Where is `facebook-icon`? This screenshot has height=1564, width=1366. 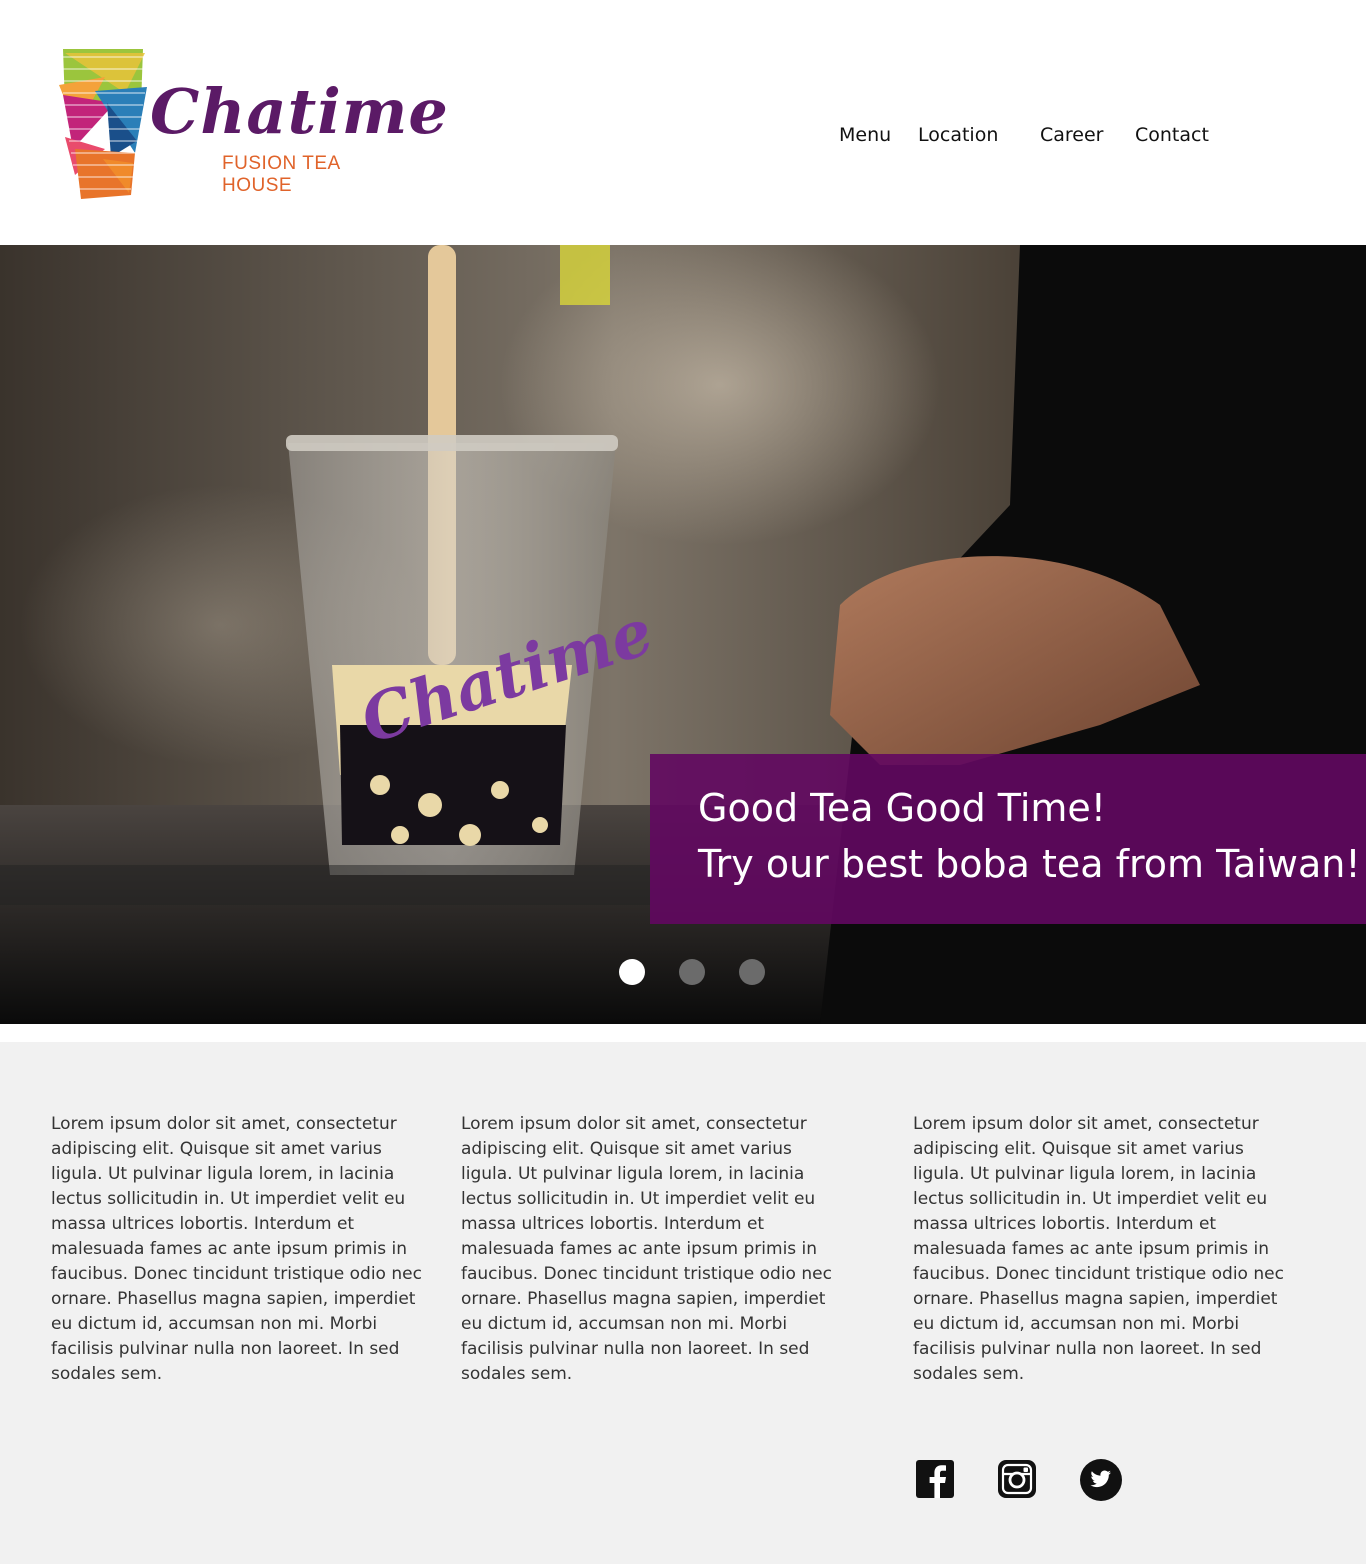
facebook-icon is located at coordinates (936, 1480).